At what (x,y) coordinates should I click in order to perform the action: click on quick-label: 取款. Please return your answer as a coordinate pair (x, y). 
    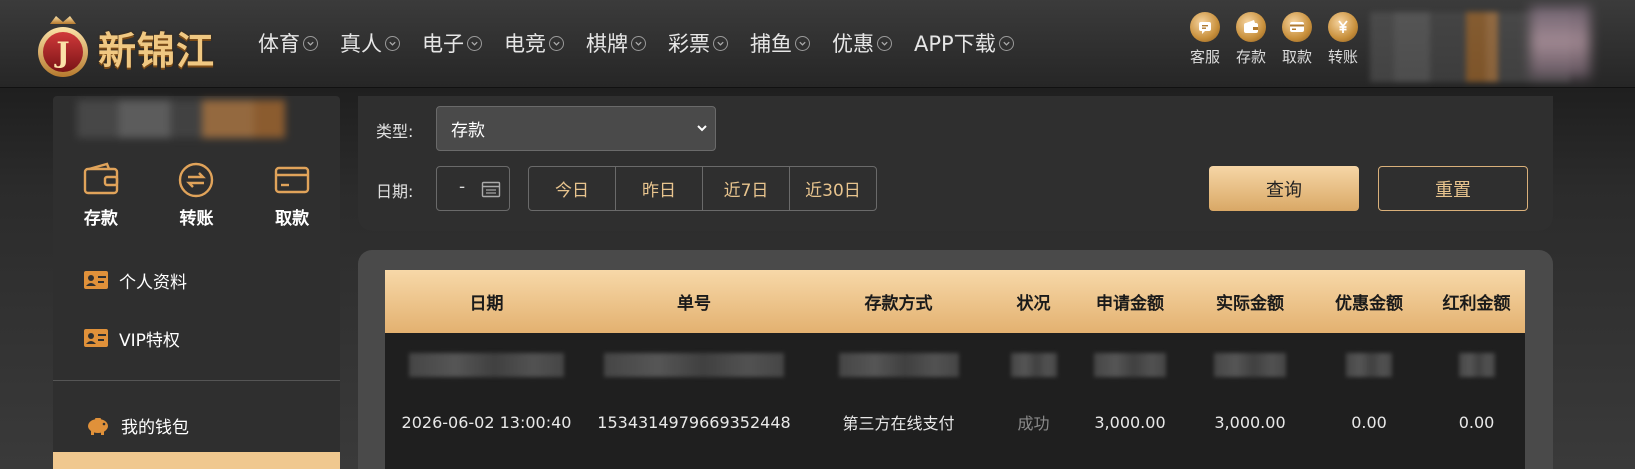
    Looking at the image, I should click on (1296, 57).